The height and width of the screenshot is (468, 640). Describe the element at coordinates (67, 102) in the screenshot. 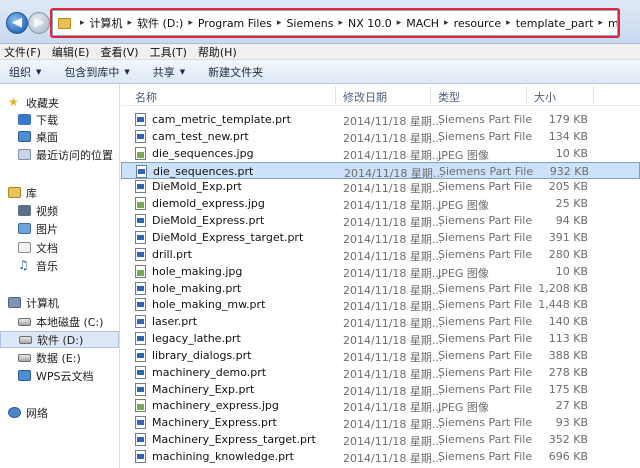

I see `nav-favorites: ★ 收藏夹` at that location.